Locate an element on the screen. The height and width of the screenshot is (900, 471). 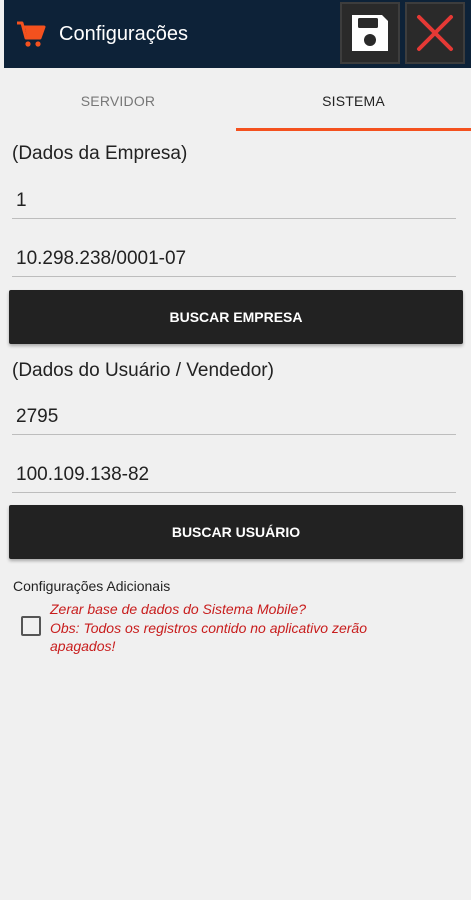
tab-active-indicator is located at coordinates (353, 129).